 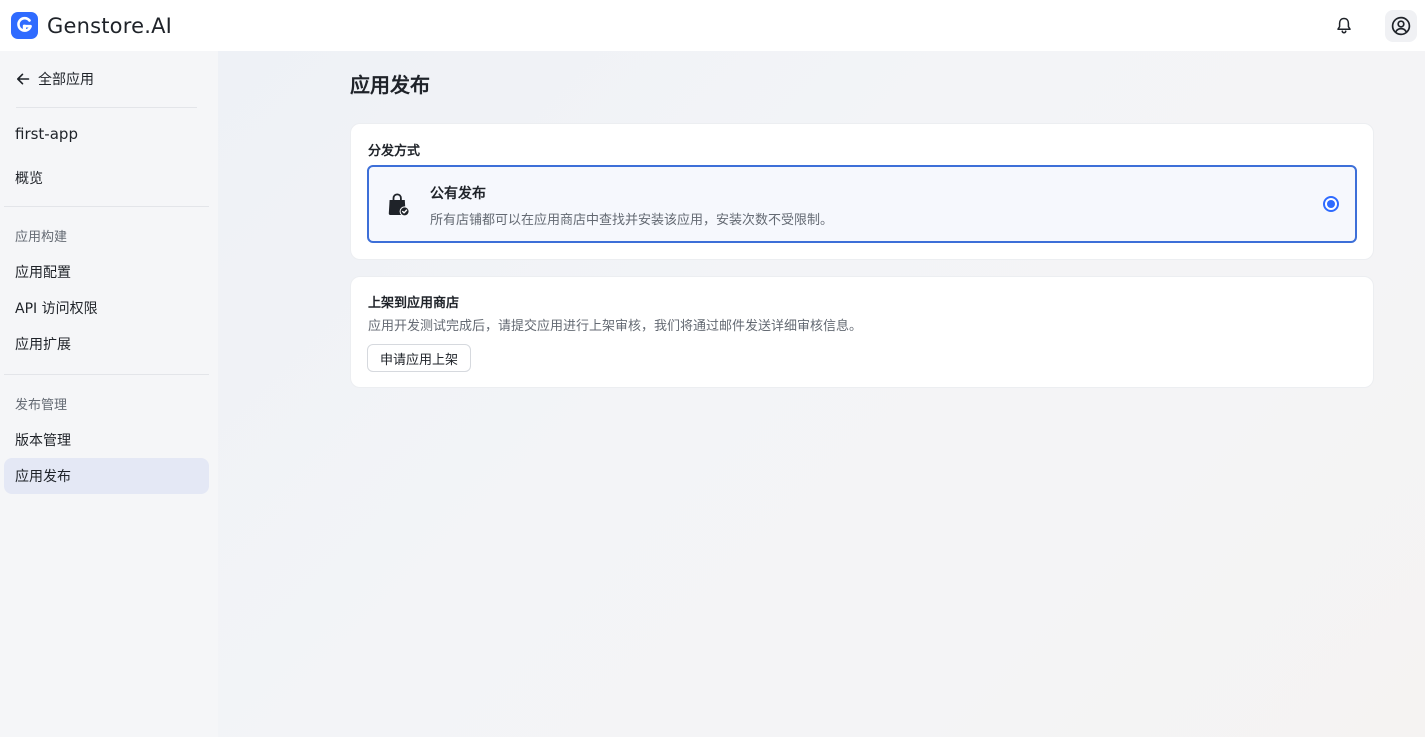 What do you see at coordinates (41, 237) in the screenshot?
I see `section-label-build: 应用构建` at bounding box center [41, 237].